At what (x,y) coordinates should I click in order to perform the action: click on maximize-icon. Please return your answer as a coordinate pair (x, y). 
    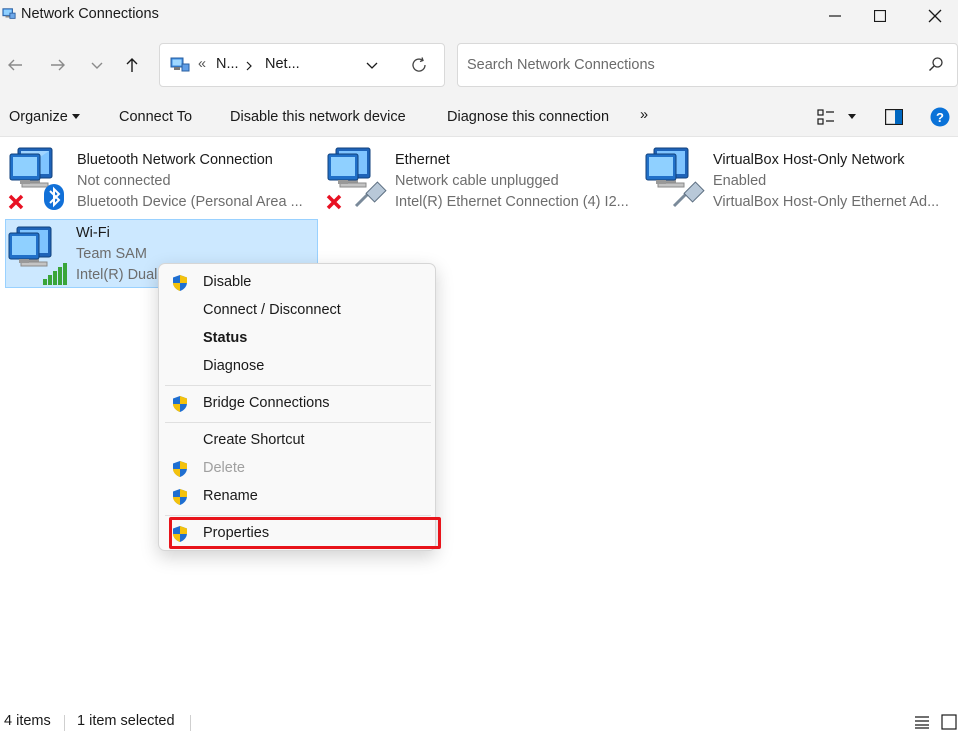
    Looking at the image, I should click on (880, 16).